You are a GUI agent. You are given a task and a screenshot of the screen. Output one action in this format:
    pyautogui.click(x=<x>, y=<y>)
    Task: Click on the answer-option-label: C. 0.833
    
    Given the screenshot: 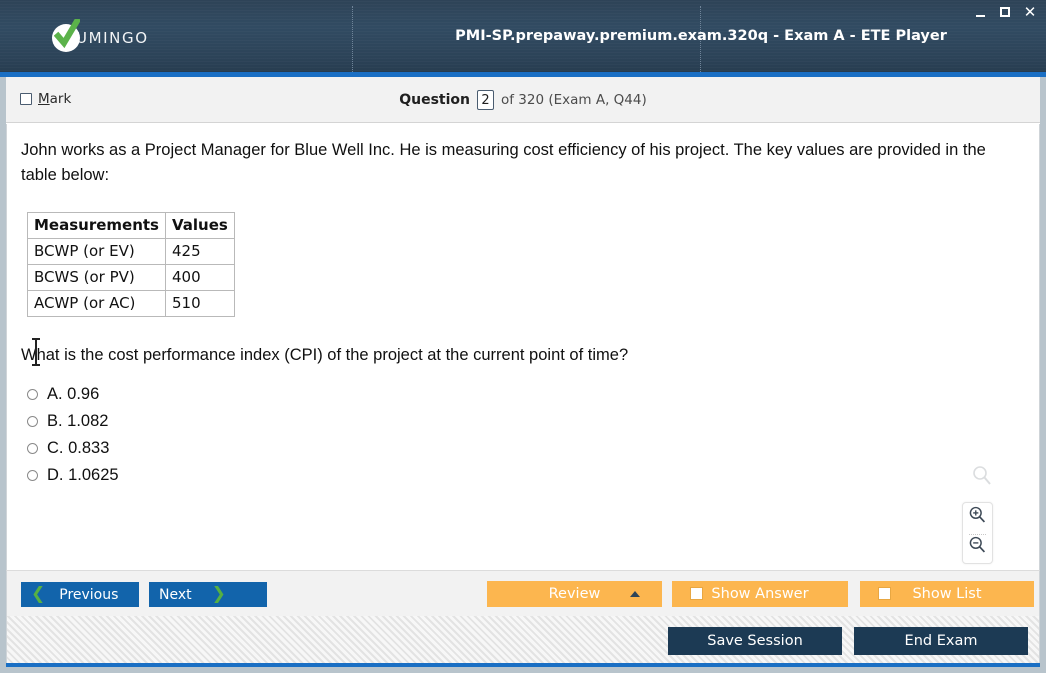 What is the action you would take?
    pyautogui.click(x=78, y=448)
    